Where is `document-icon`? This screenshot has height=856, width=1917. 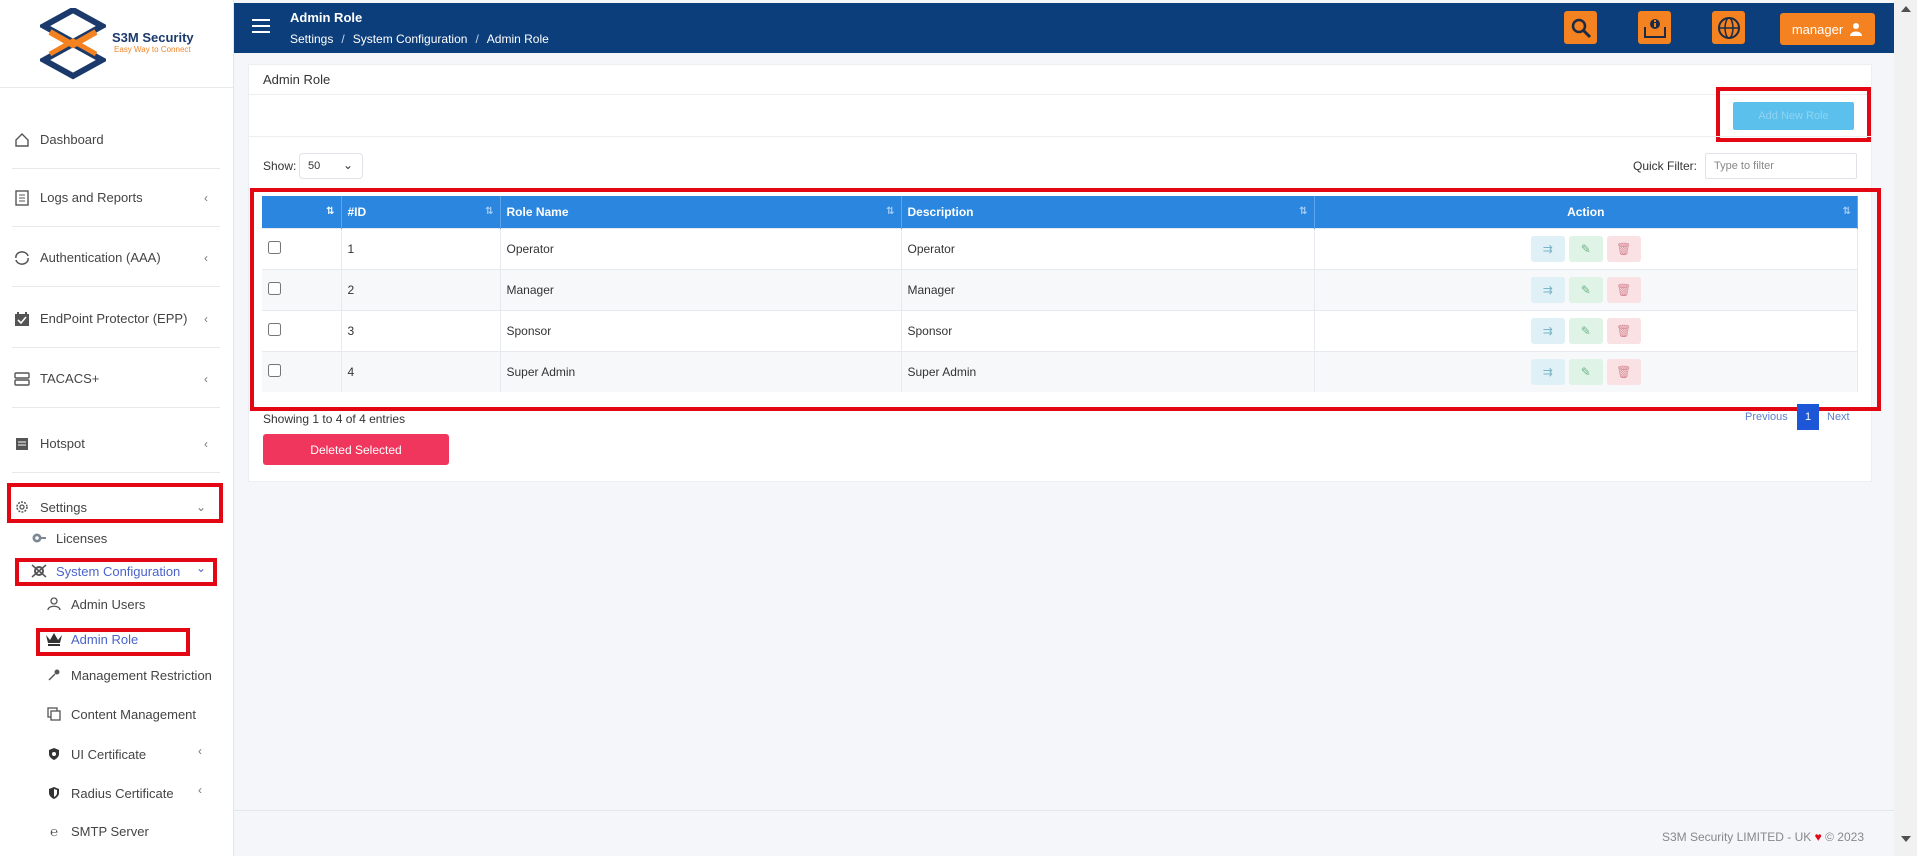
document-icon is located at coordinates (22, 198).